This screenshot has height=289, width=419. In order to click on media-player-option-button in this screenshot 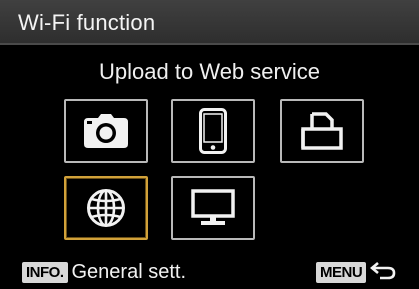, I will do `click(213, 208)`.